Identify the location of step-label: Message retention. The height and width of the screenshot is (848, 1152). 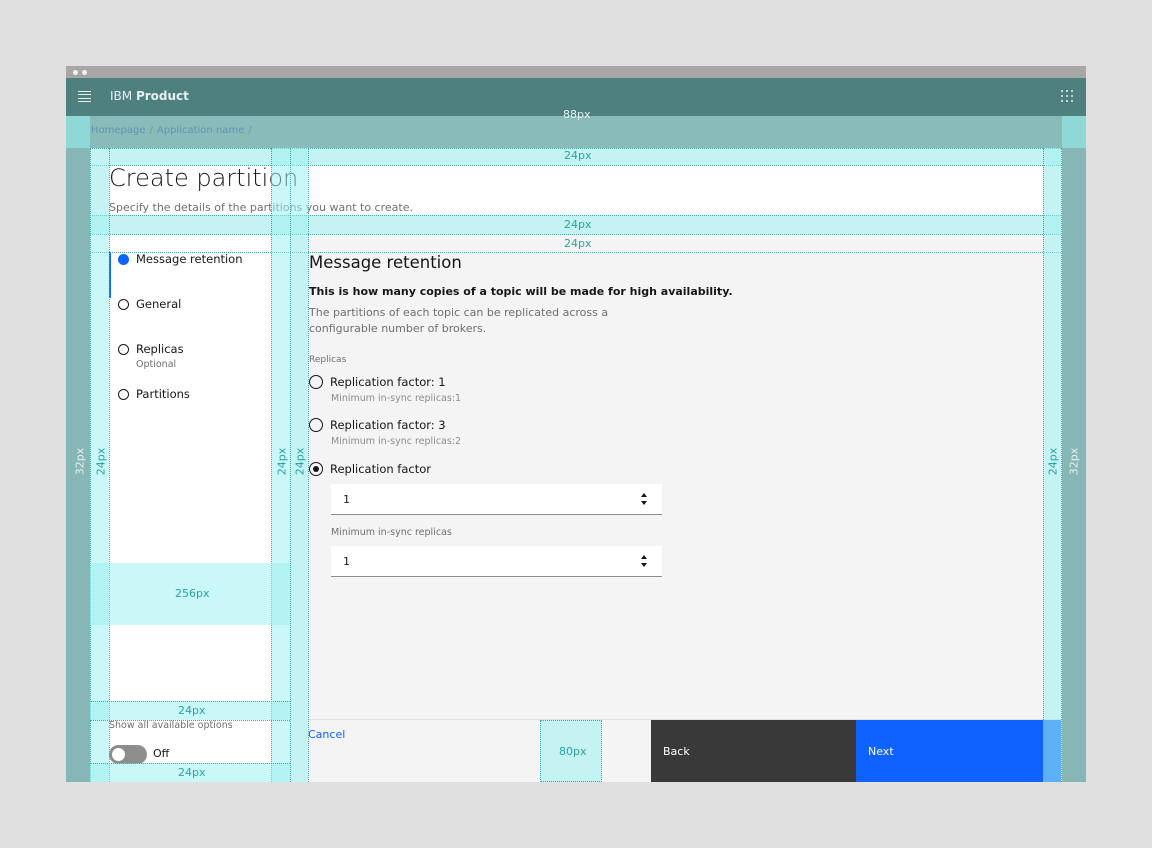
(189, 259).